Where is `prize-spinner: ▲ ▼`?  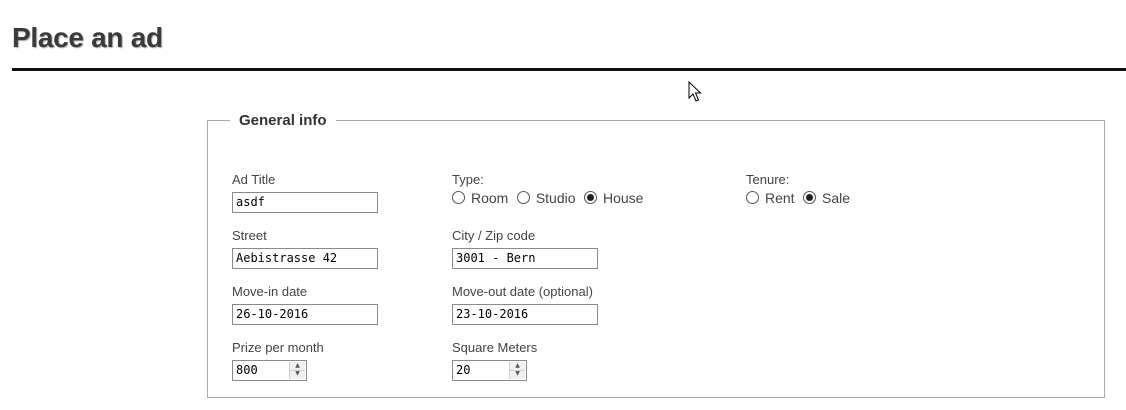 prize-spinner: ▲ ▼ is located at coordinates (297, 370).